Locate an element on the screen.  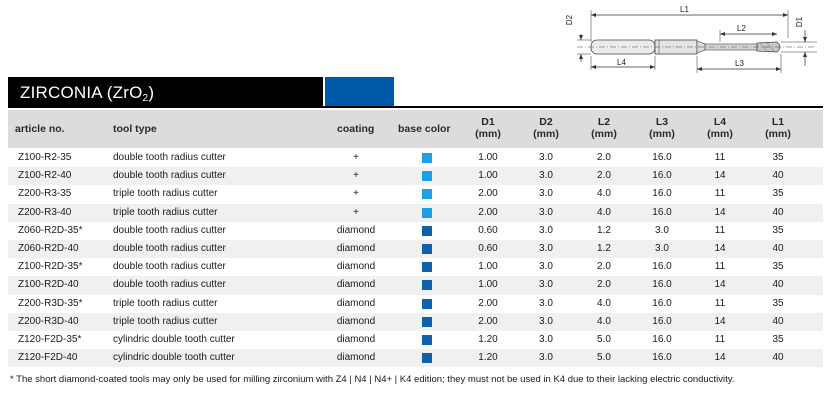
header-l1: L1 (mm) is located at coordinates (778, 128).